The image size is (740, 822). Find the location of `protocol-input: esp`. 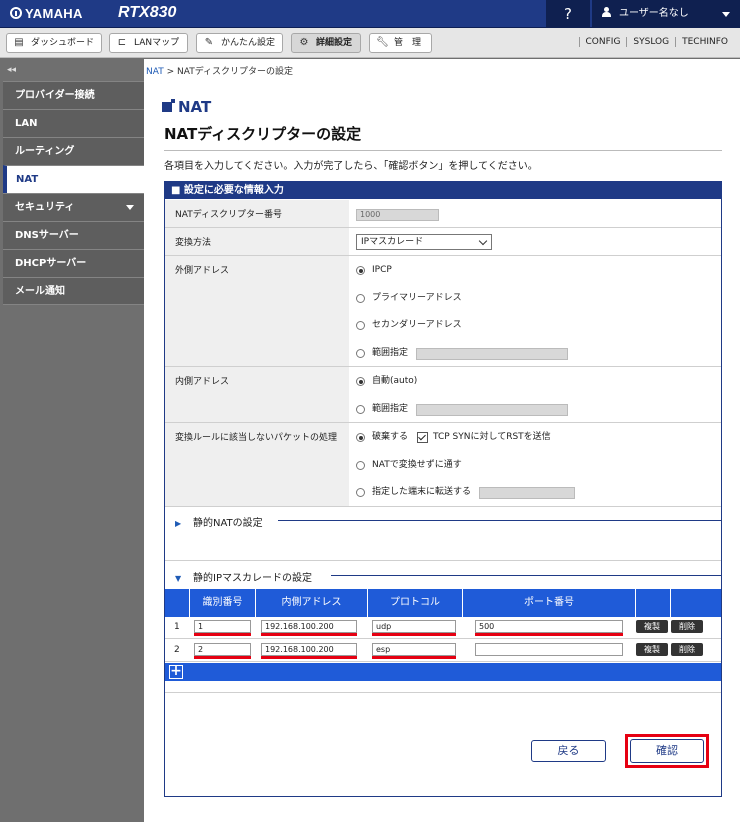

protocol-input: esp is located at coordinates (414, 649).